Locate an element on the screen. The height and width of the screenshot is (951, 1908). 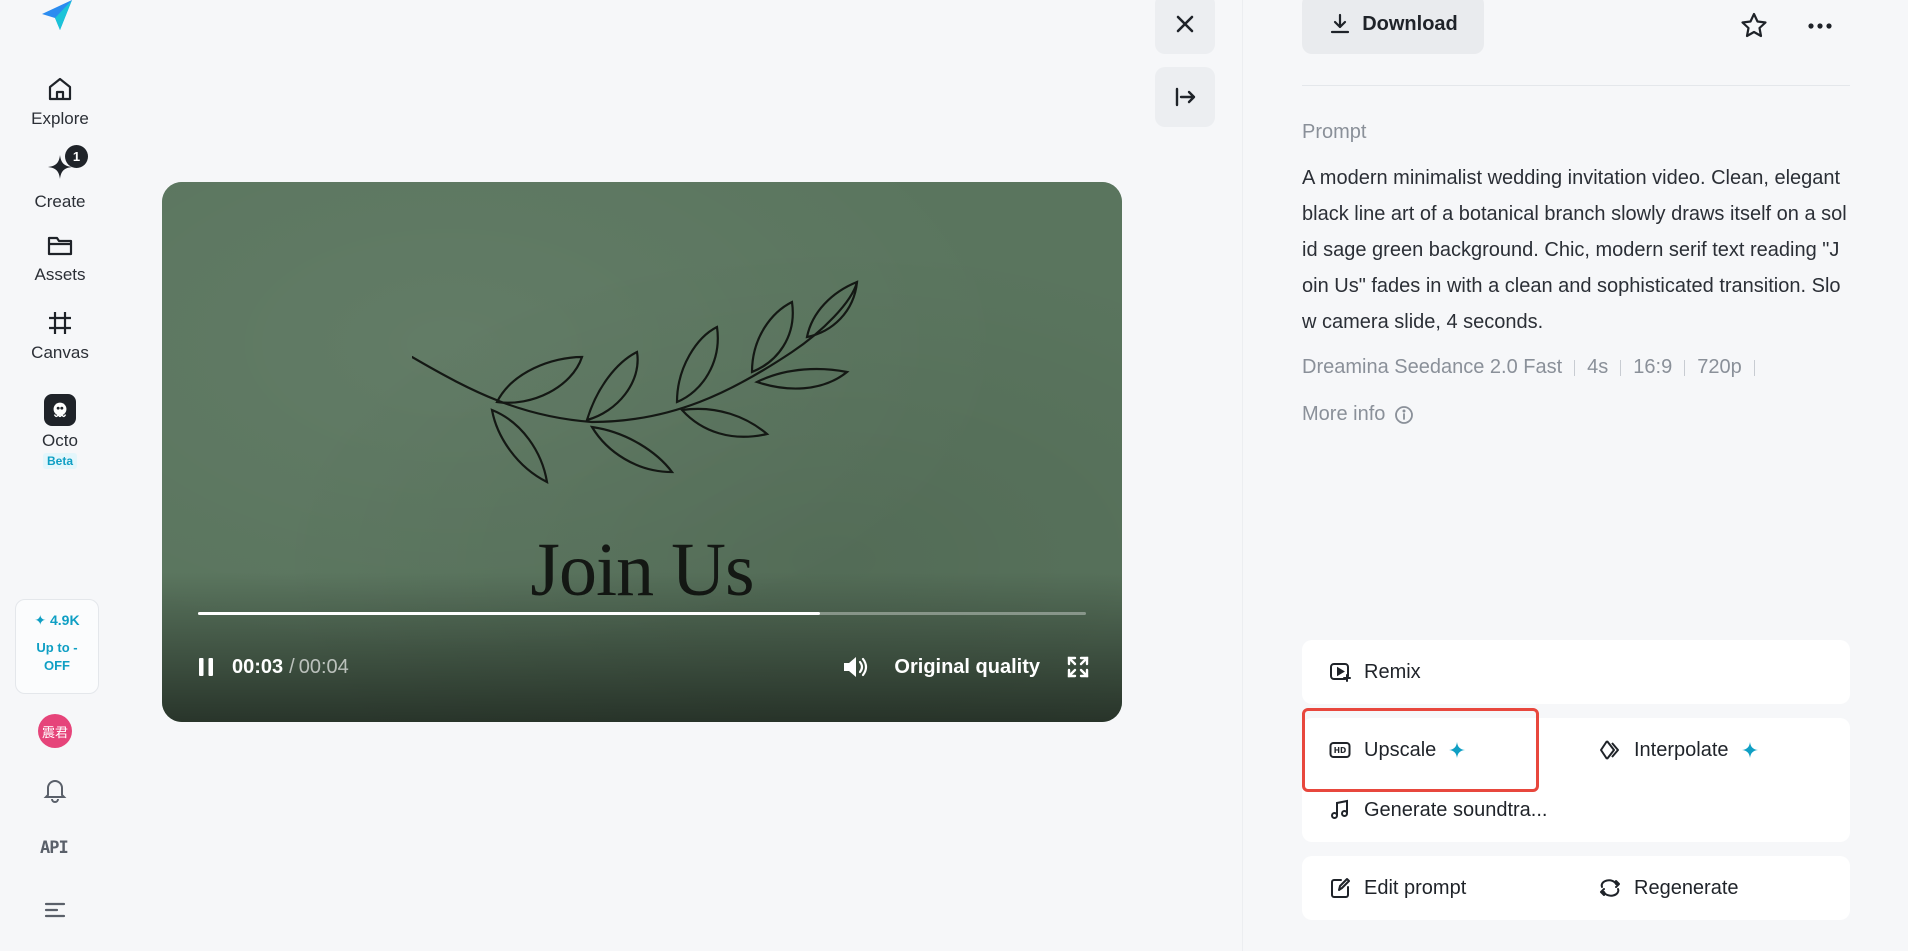
regenerate-label: Regenerate is located at coordinates (1686, 887).